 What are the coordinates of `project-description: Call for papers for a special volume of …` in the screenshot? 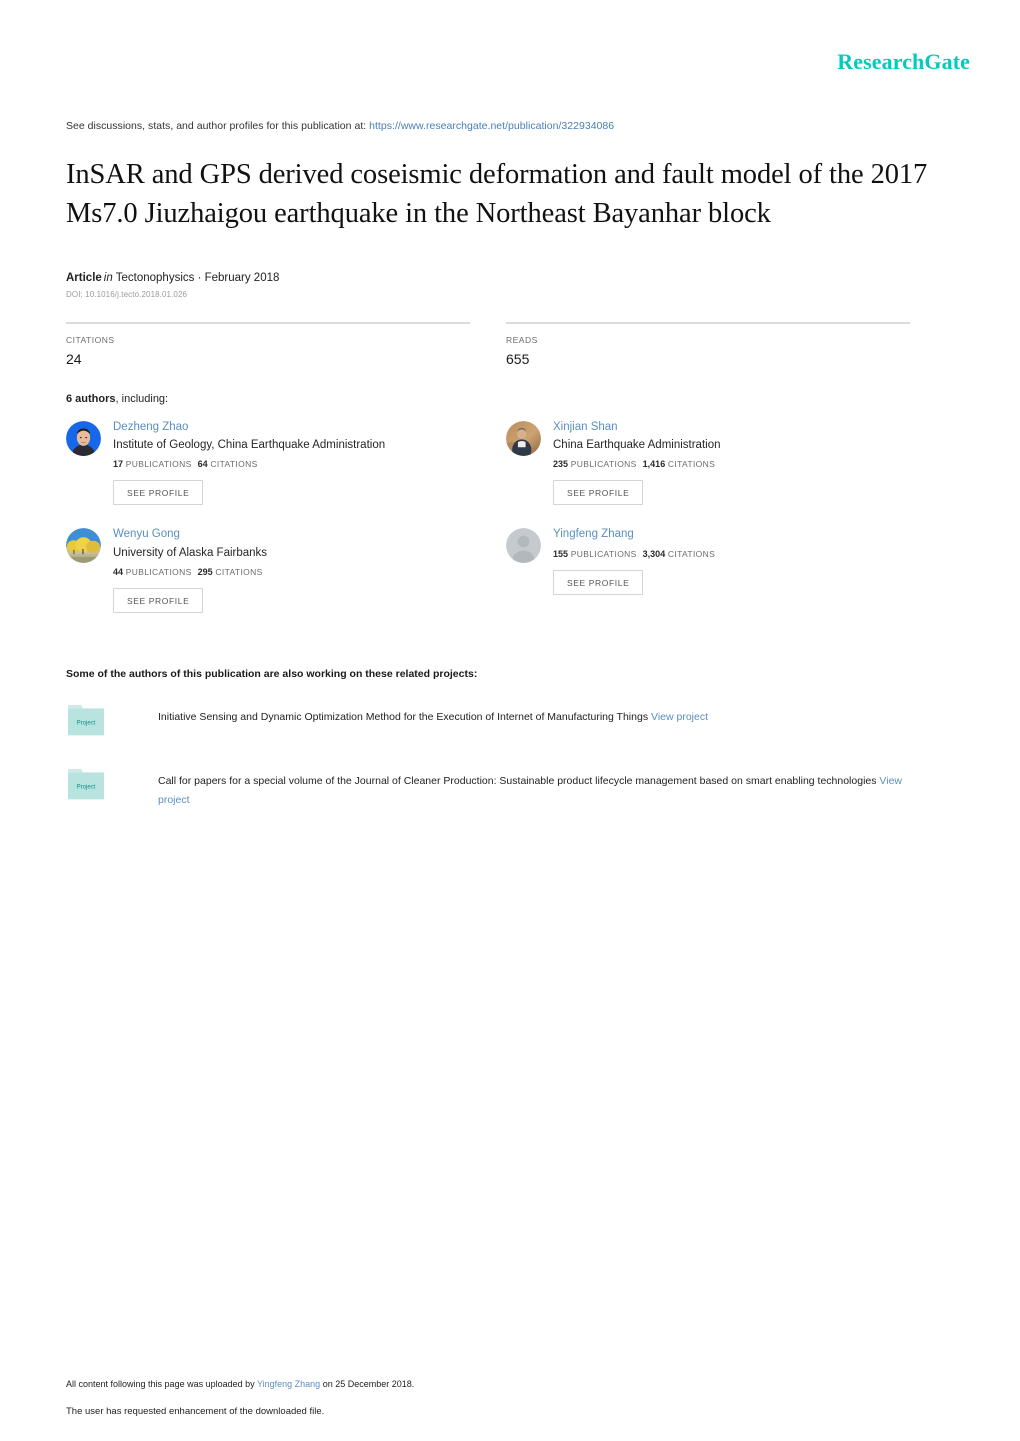 It's located at (544, 787).